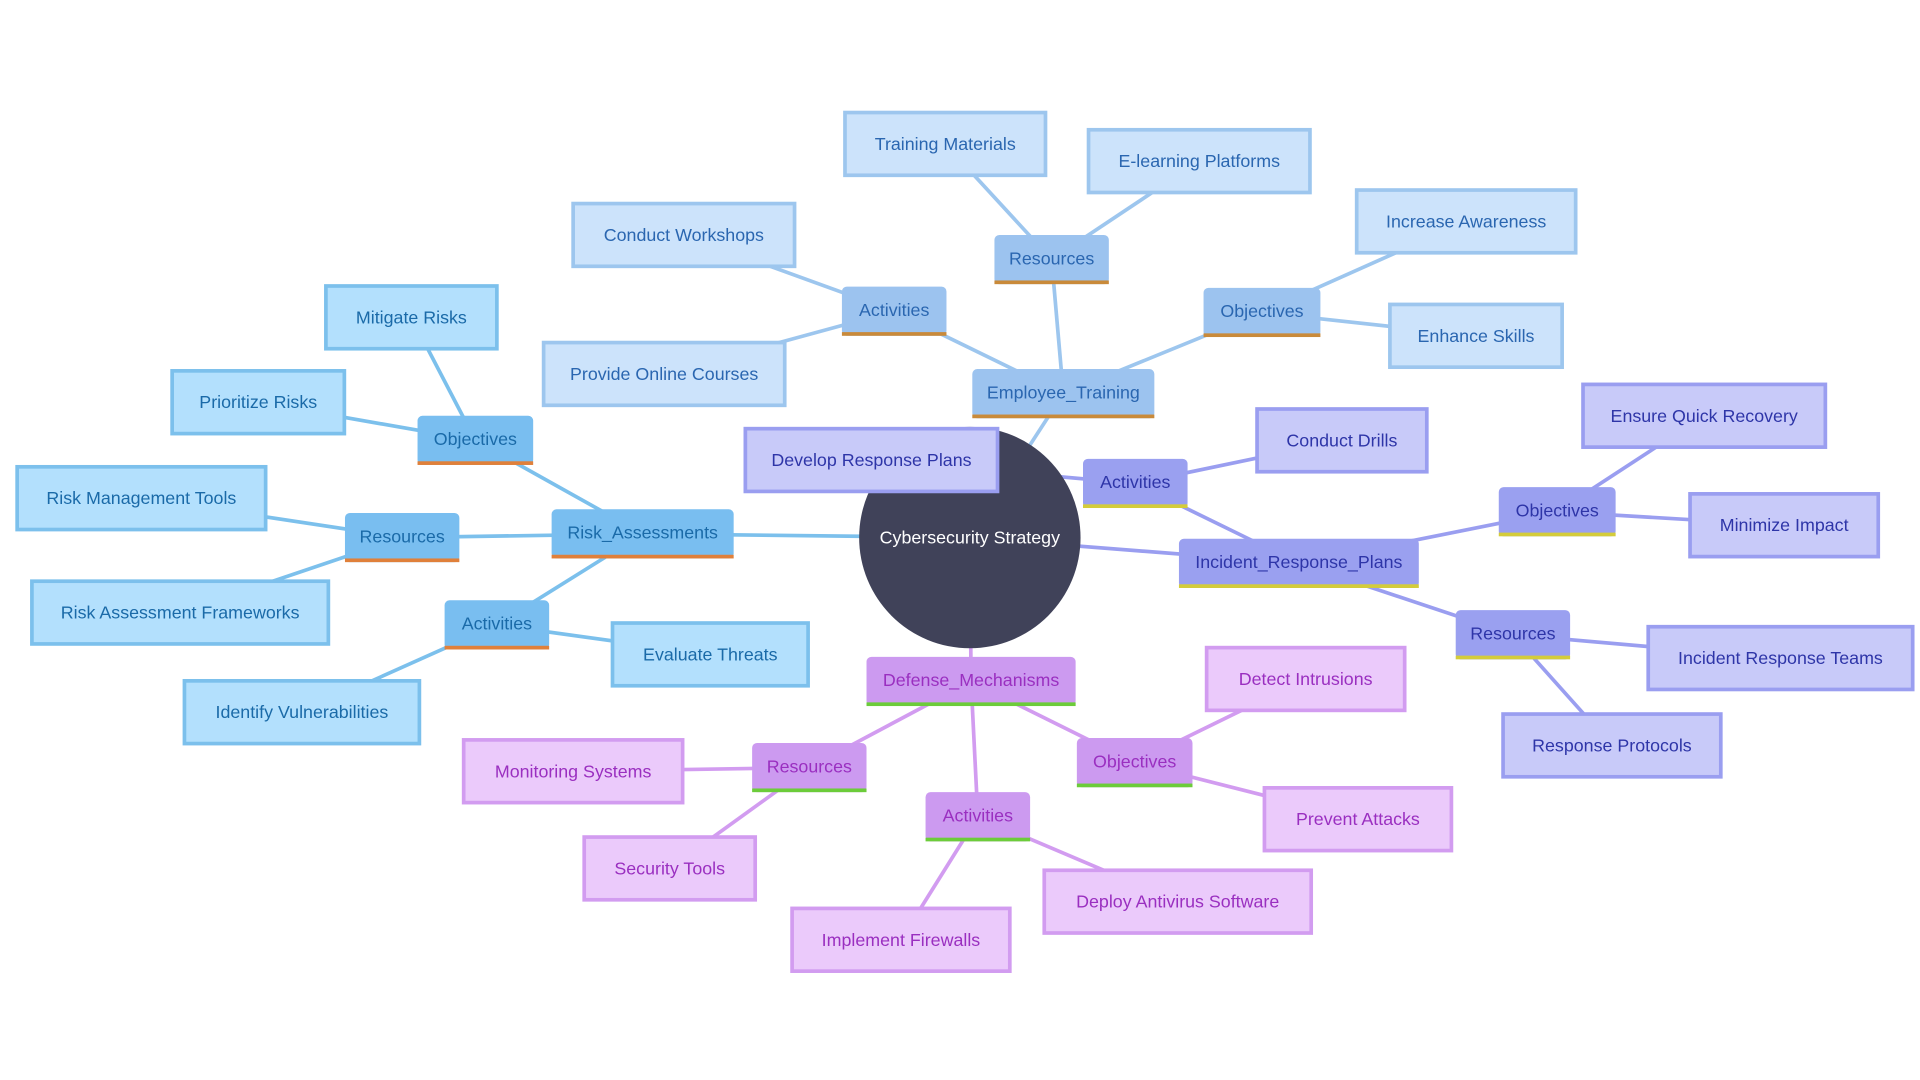 This screenshot has width=1920, height=1080. What do you see at coordinates (1135, 506) in the screenshot?
I see `group-node-incident-activities-underline` at bounding box center [1135, 506].